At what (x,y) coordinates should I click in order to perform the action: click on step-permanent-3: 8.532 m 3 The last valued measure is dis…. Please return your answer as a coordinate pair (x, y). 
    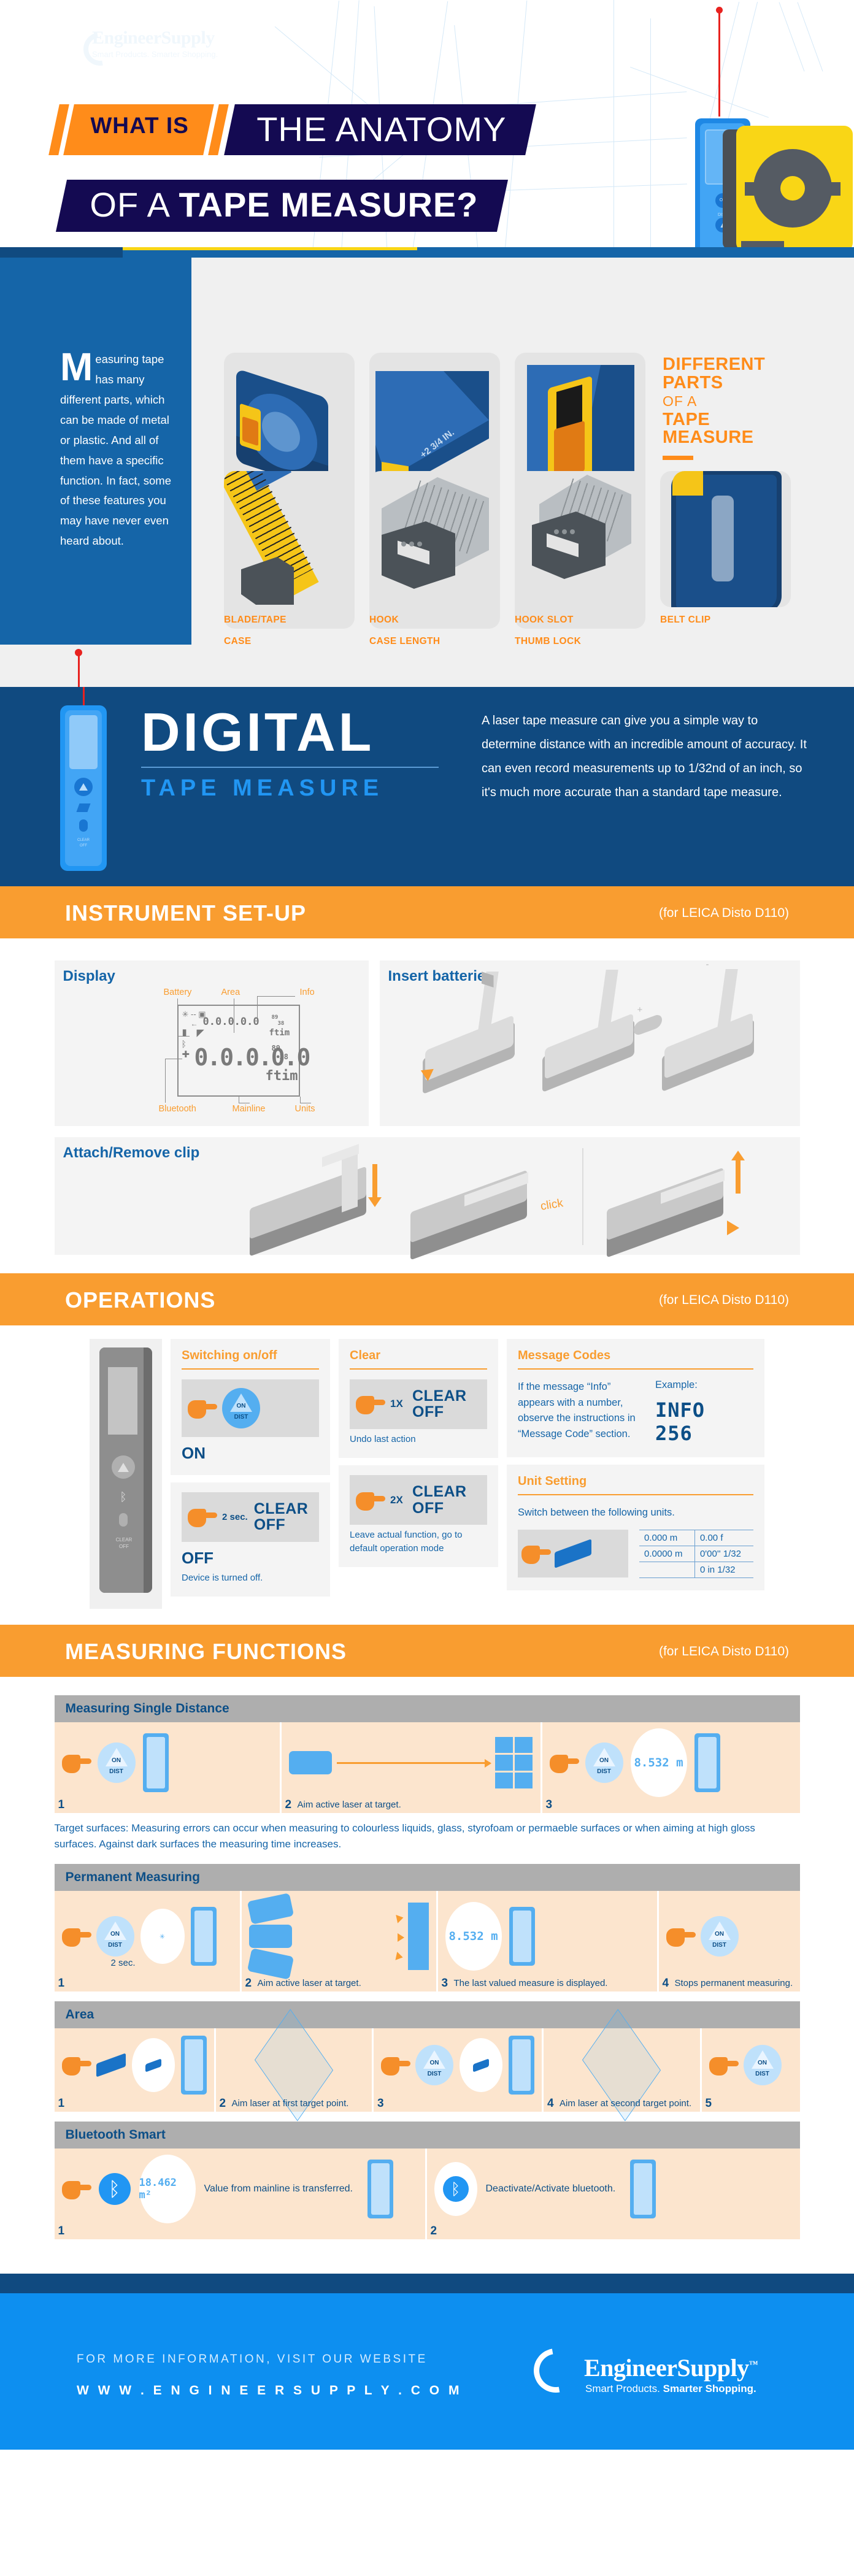
    Looking at the image, I should click on (548, 1941).